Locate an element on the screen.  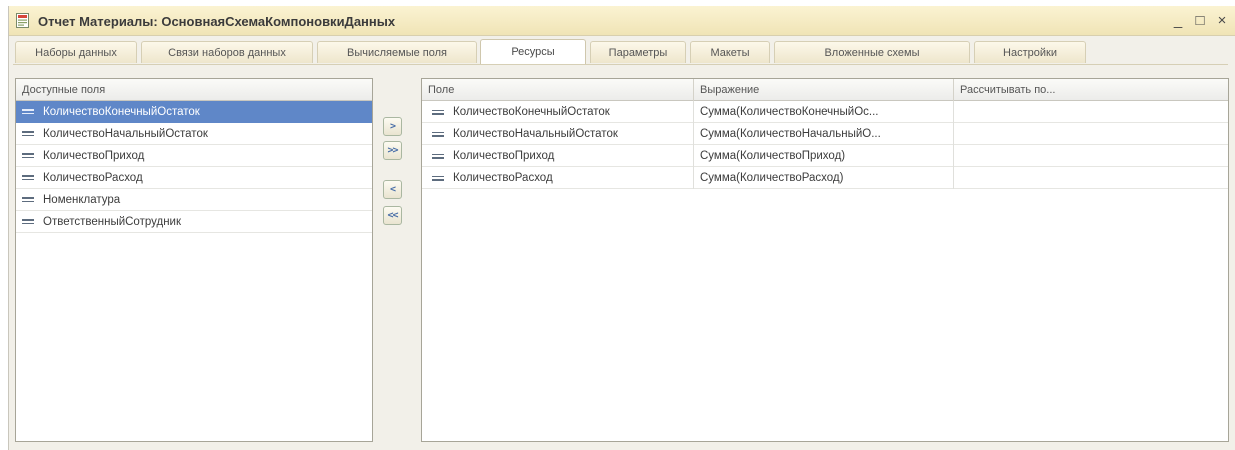
list-item: Номенклатура is located at coordinates (194, 200).